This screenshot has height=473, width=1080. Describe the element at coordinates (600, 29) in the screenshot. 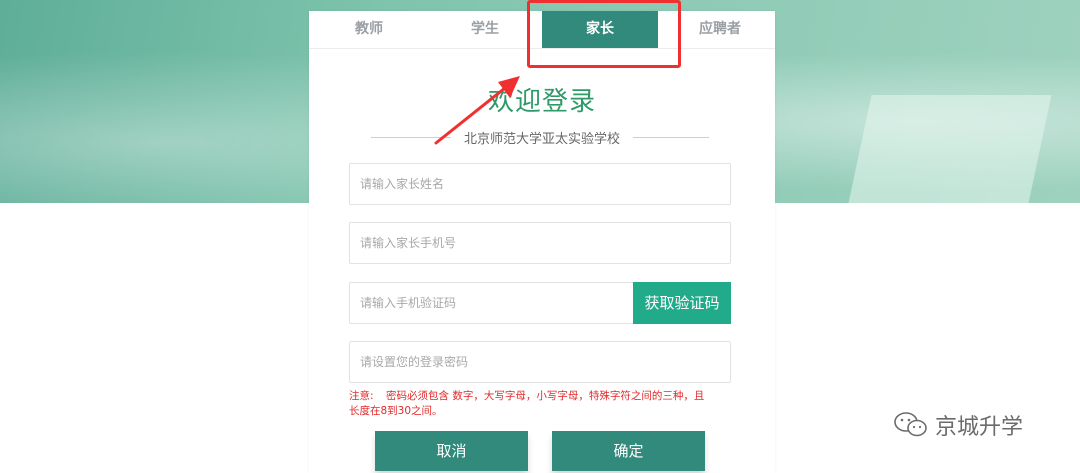

I see `tab-parent: 家长` at that location.